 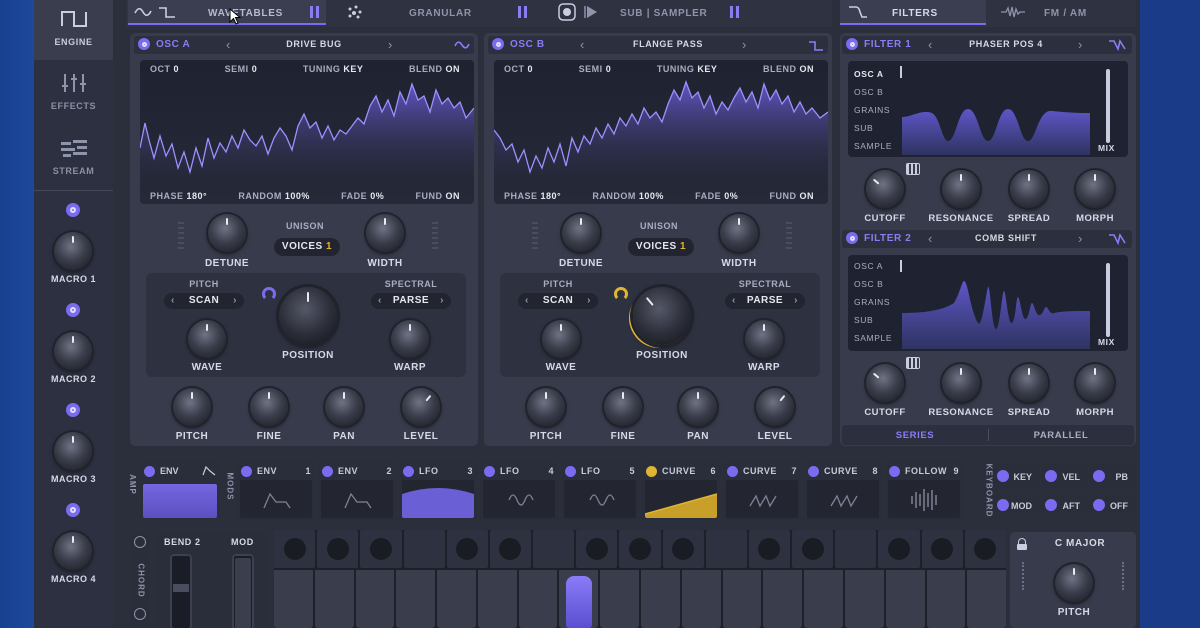 I want to click on macro-3-link-button, so click(x=73, y=410).